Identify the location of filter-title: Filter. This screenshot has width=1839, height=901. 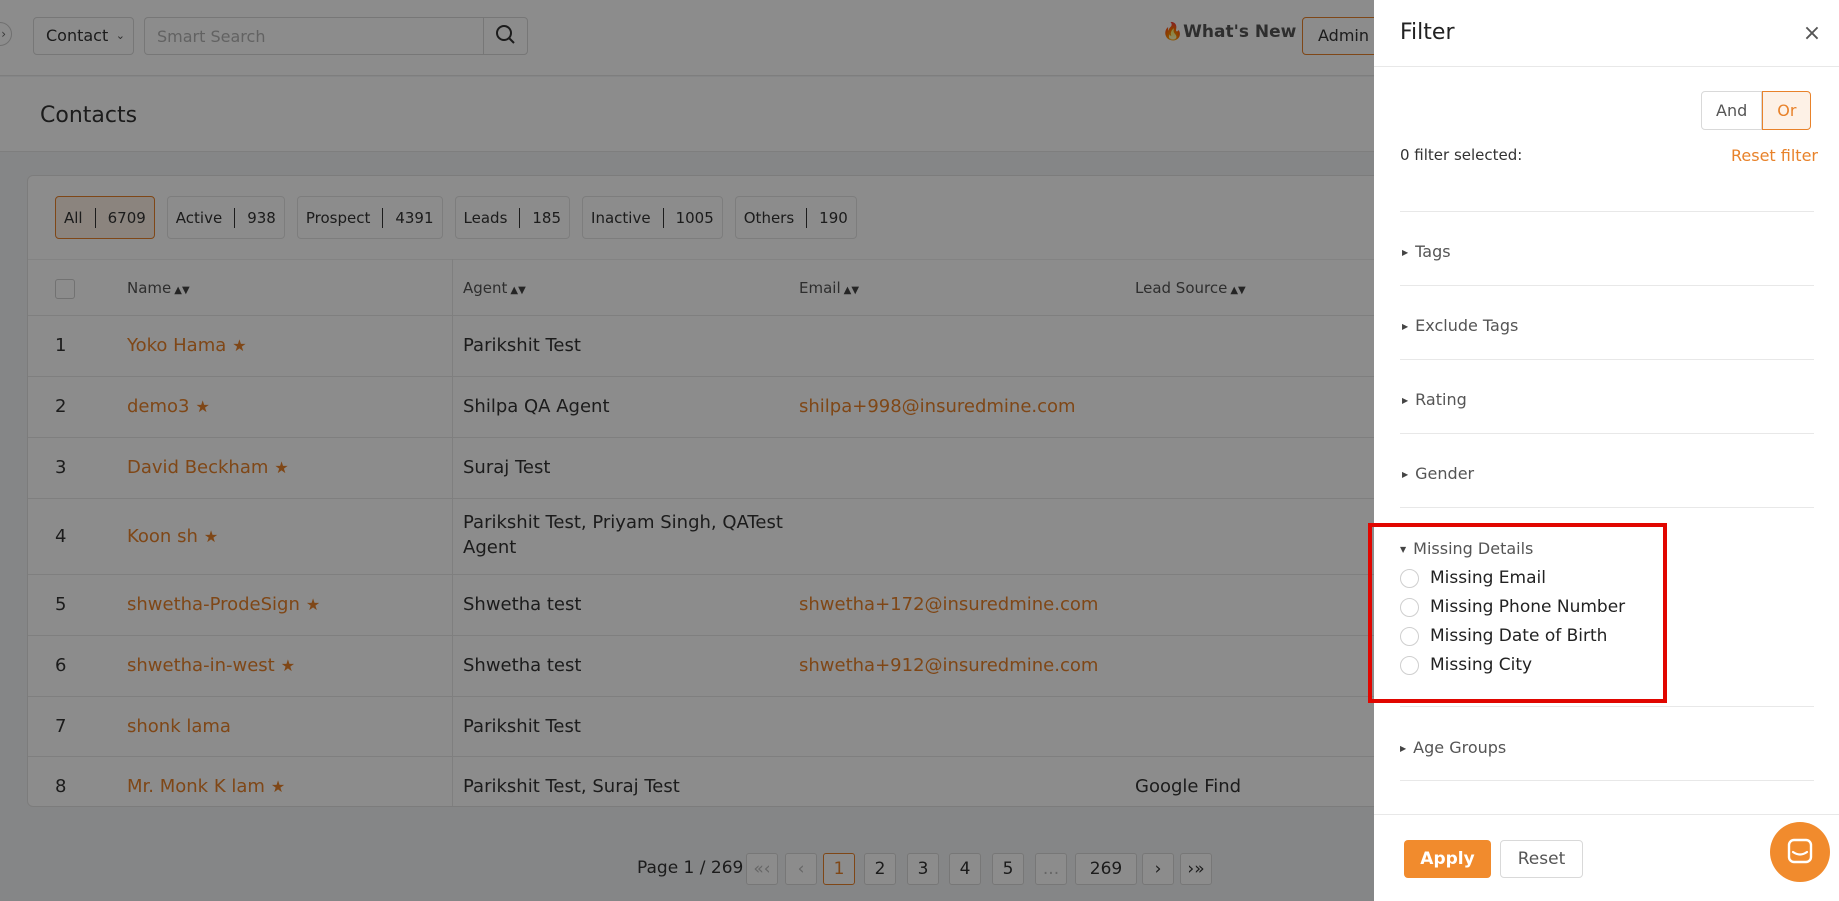
(1427, 32).